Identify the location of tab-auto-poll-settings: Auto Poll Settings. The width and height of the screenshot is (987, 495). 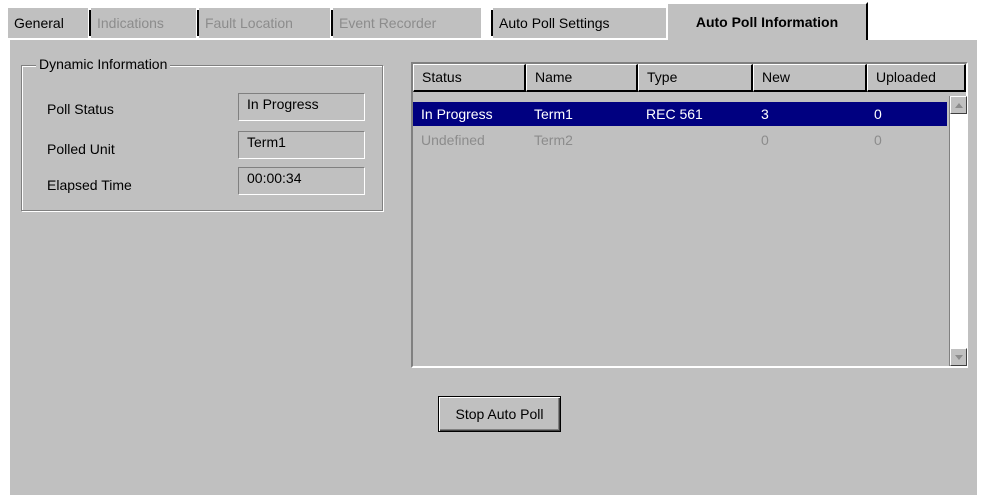
(579, 23).